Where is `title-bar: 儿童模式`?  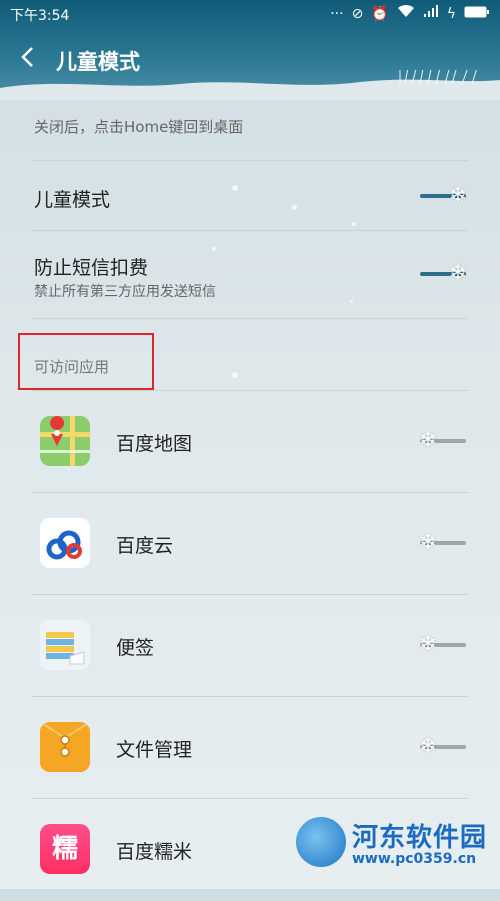 title-bar: 儿童模式 is located at coordinates (250, 60).